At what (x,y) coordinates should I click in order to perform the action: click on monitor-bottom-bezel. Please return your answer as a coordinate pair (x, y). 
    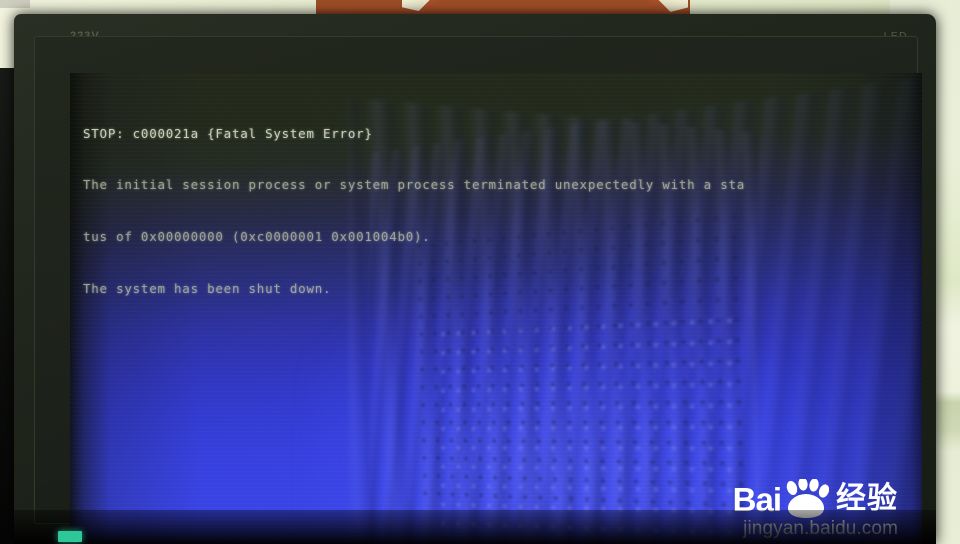
    Looking at the image, I should click on (475, 527).